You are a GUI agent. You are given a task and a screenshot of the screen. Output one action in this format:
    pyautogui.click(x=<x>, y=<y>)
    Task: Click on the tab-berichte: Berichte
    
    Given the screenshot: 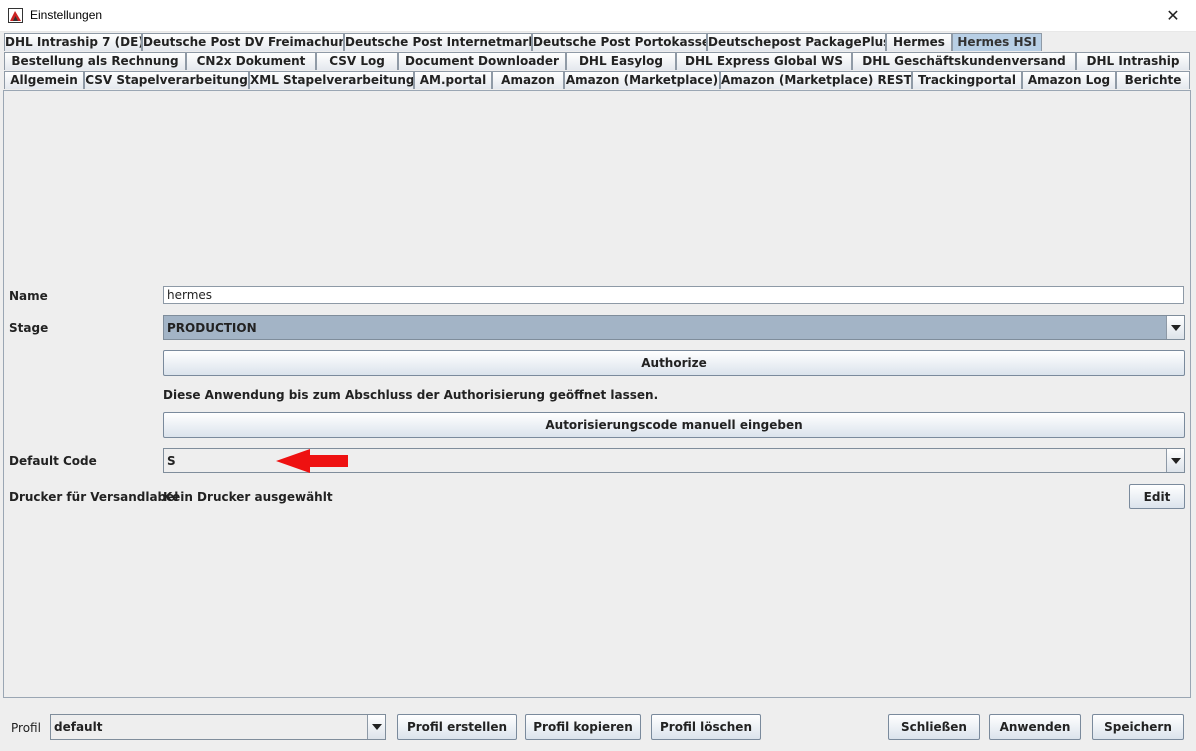 What is the action you would take?
    pyautogui.click(x=1153, y=80)
    